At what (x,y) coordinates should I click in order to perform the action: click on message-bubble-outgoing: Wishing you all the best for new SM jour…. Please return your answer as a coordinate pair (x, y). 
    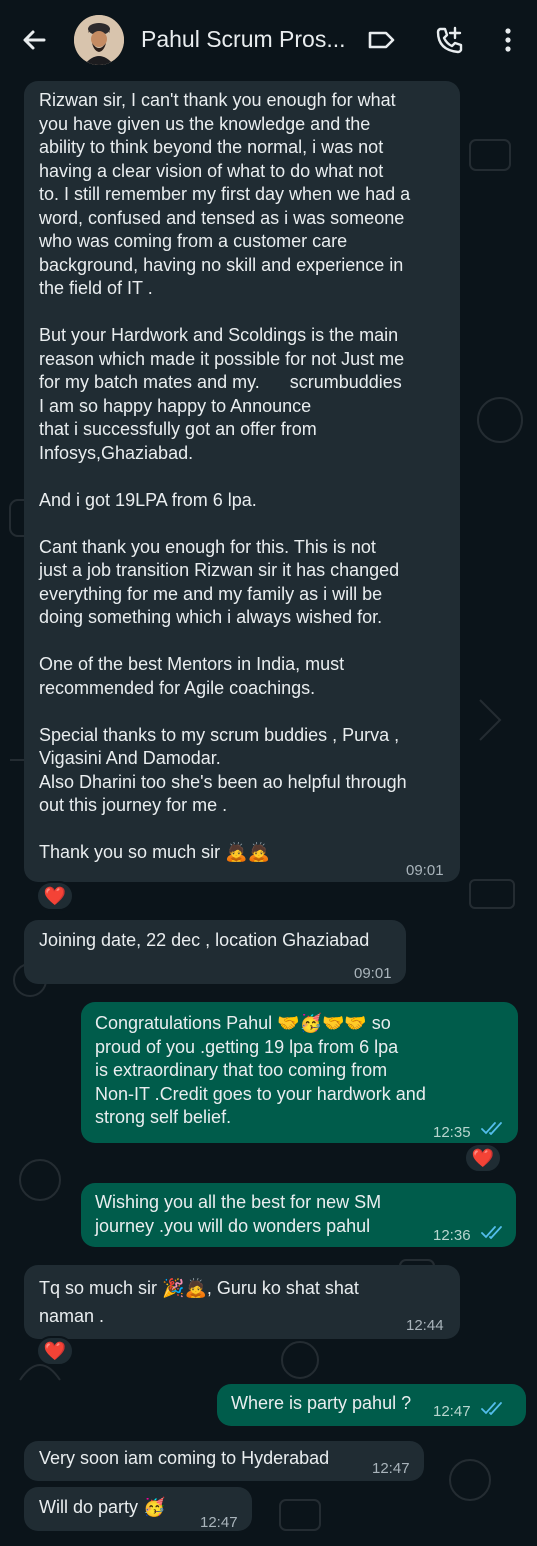
    Looking at the image, I should click on (298, 1215).